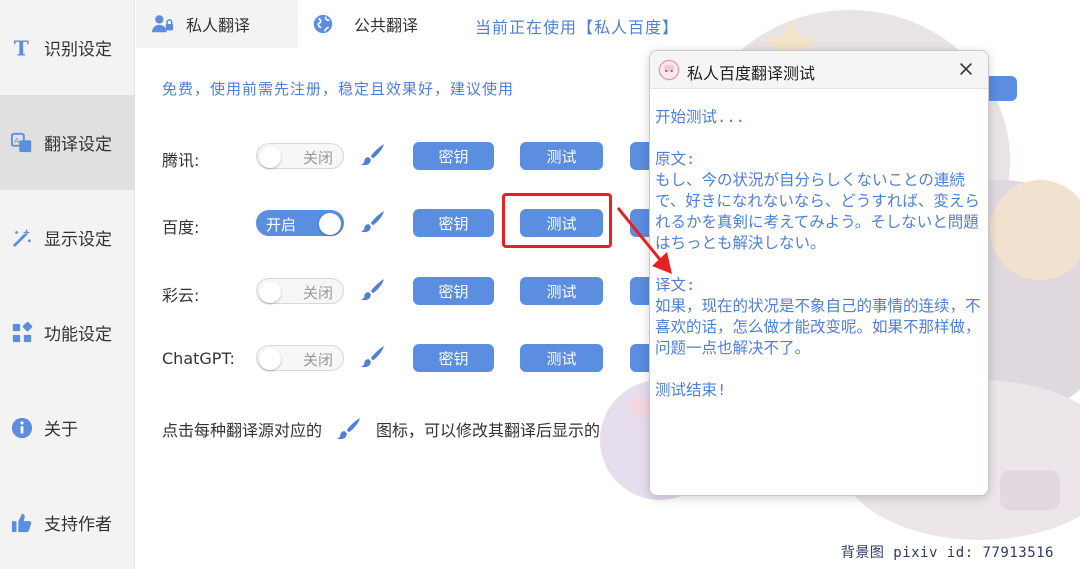 The height and width of the screenshot is (569, 1080). Describe the element at coordinates (386, 25) in the screenshot. I see `tab-label: 公共翻译` at that location.